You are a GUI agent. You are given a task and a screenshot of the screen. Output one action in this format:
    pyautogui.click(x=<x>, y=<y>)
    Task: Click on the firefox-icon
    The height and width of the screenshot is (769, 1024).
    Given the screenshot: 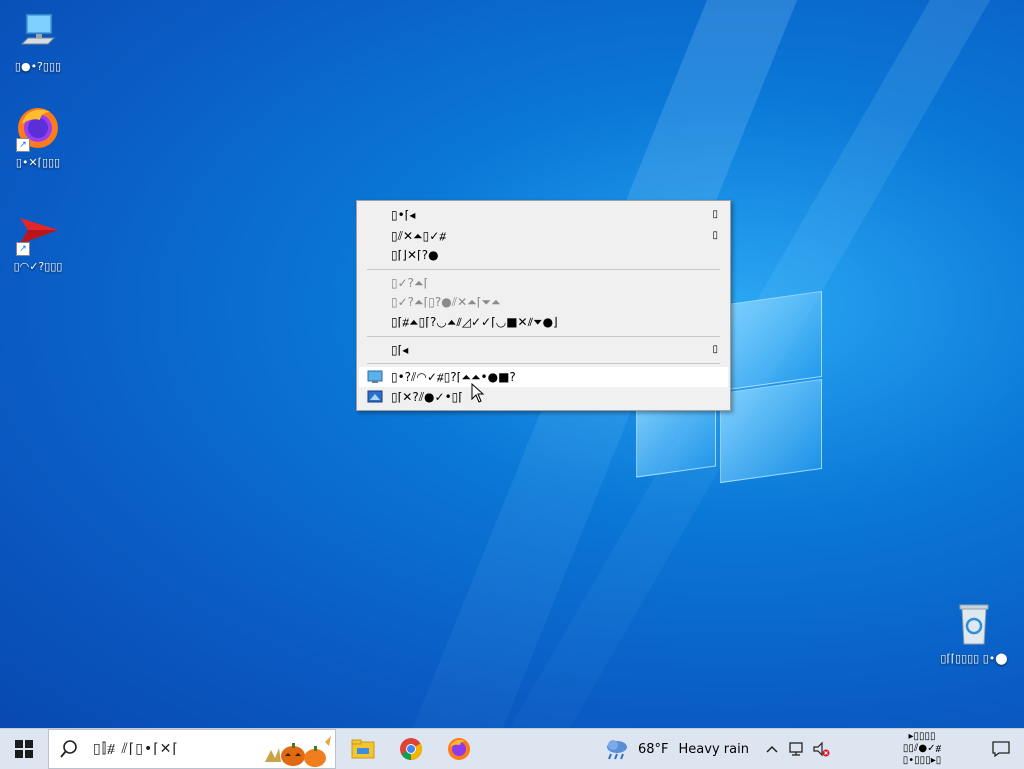 What is the action you would take?
    pyautogui.click(x=459, y=749)
    